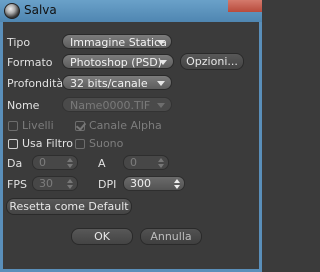  Describe the element at coordinates (12, 11) in the screenshot. I see `app-icon` at that location.